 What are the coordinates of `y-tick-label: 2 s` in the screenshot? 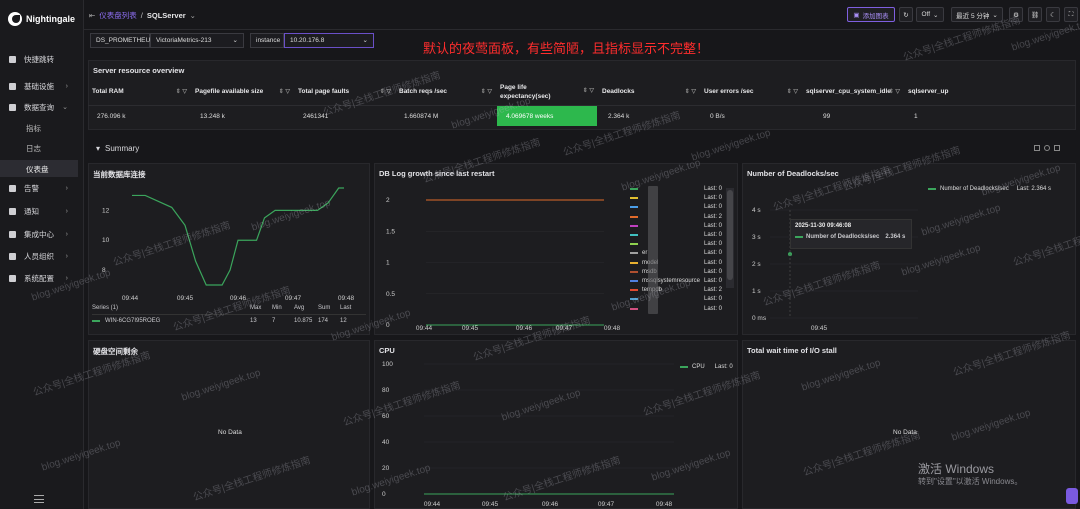 It's located at (756, 264).